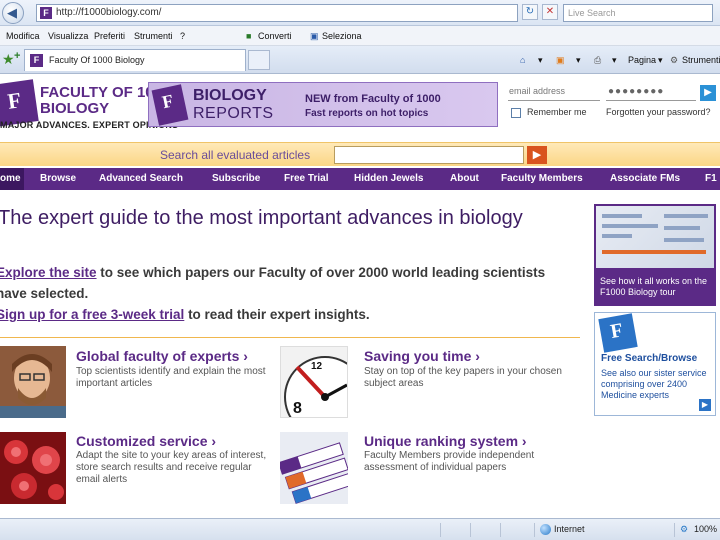 This screenshot has width=720, height=540. I want to click on zoom-icon: ⚙, so click(684, 529).